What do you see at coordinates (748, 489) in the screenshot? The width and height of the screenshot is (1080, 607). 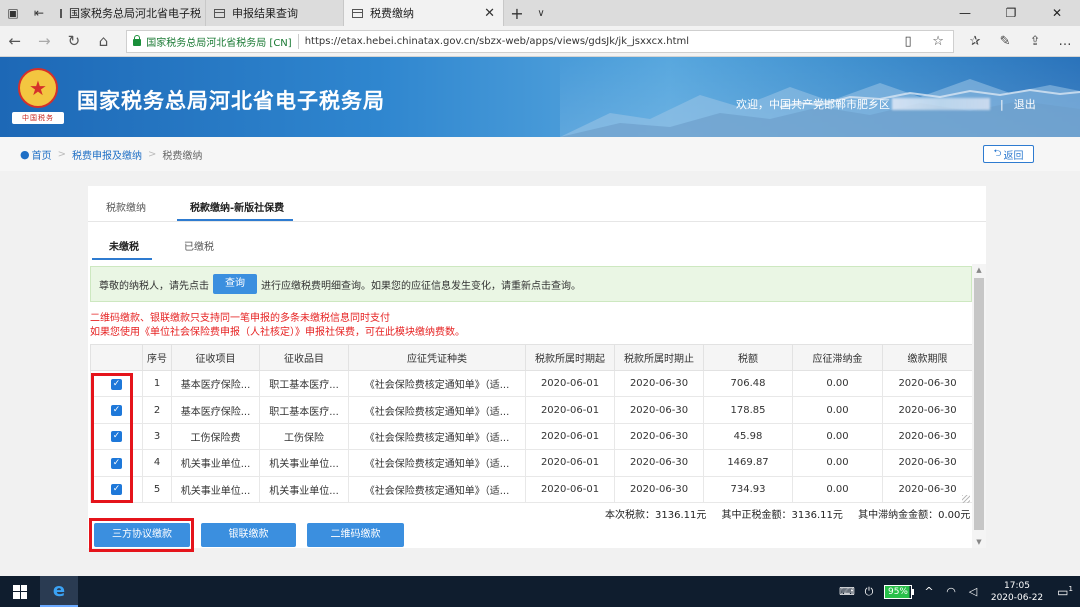 I see `cell-amount: 734.93` at bounding box center [748, 489].